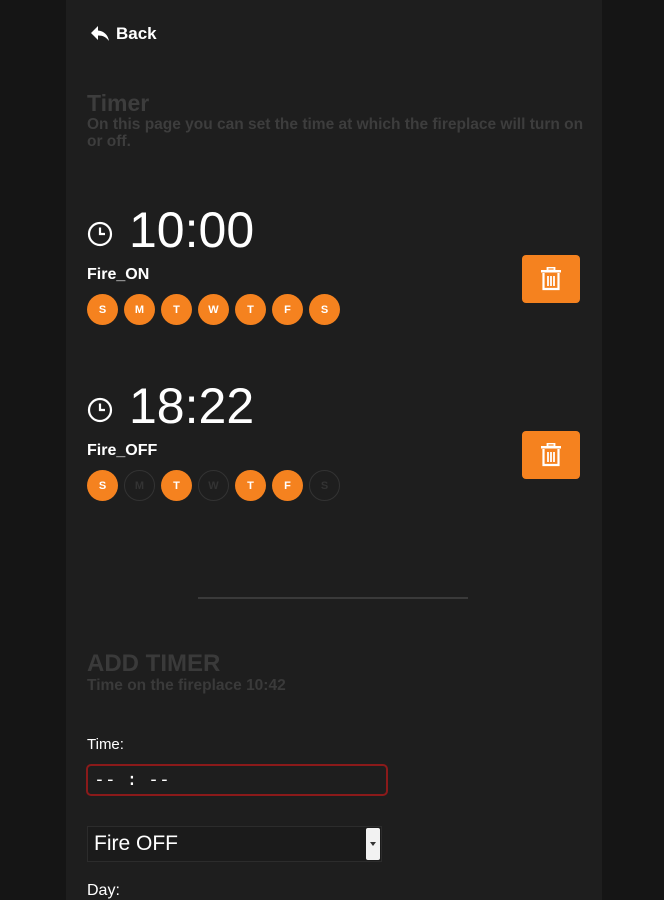  I want to click on action-select: Fire OFF, so click(234, 844).